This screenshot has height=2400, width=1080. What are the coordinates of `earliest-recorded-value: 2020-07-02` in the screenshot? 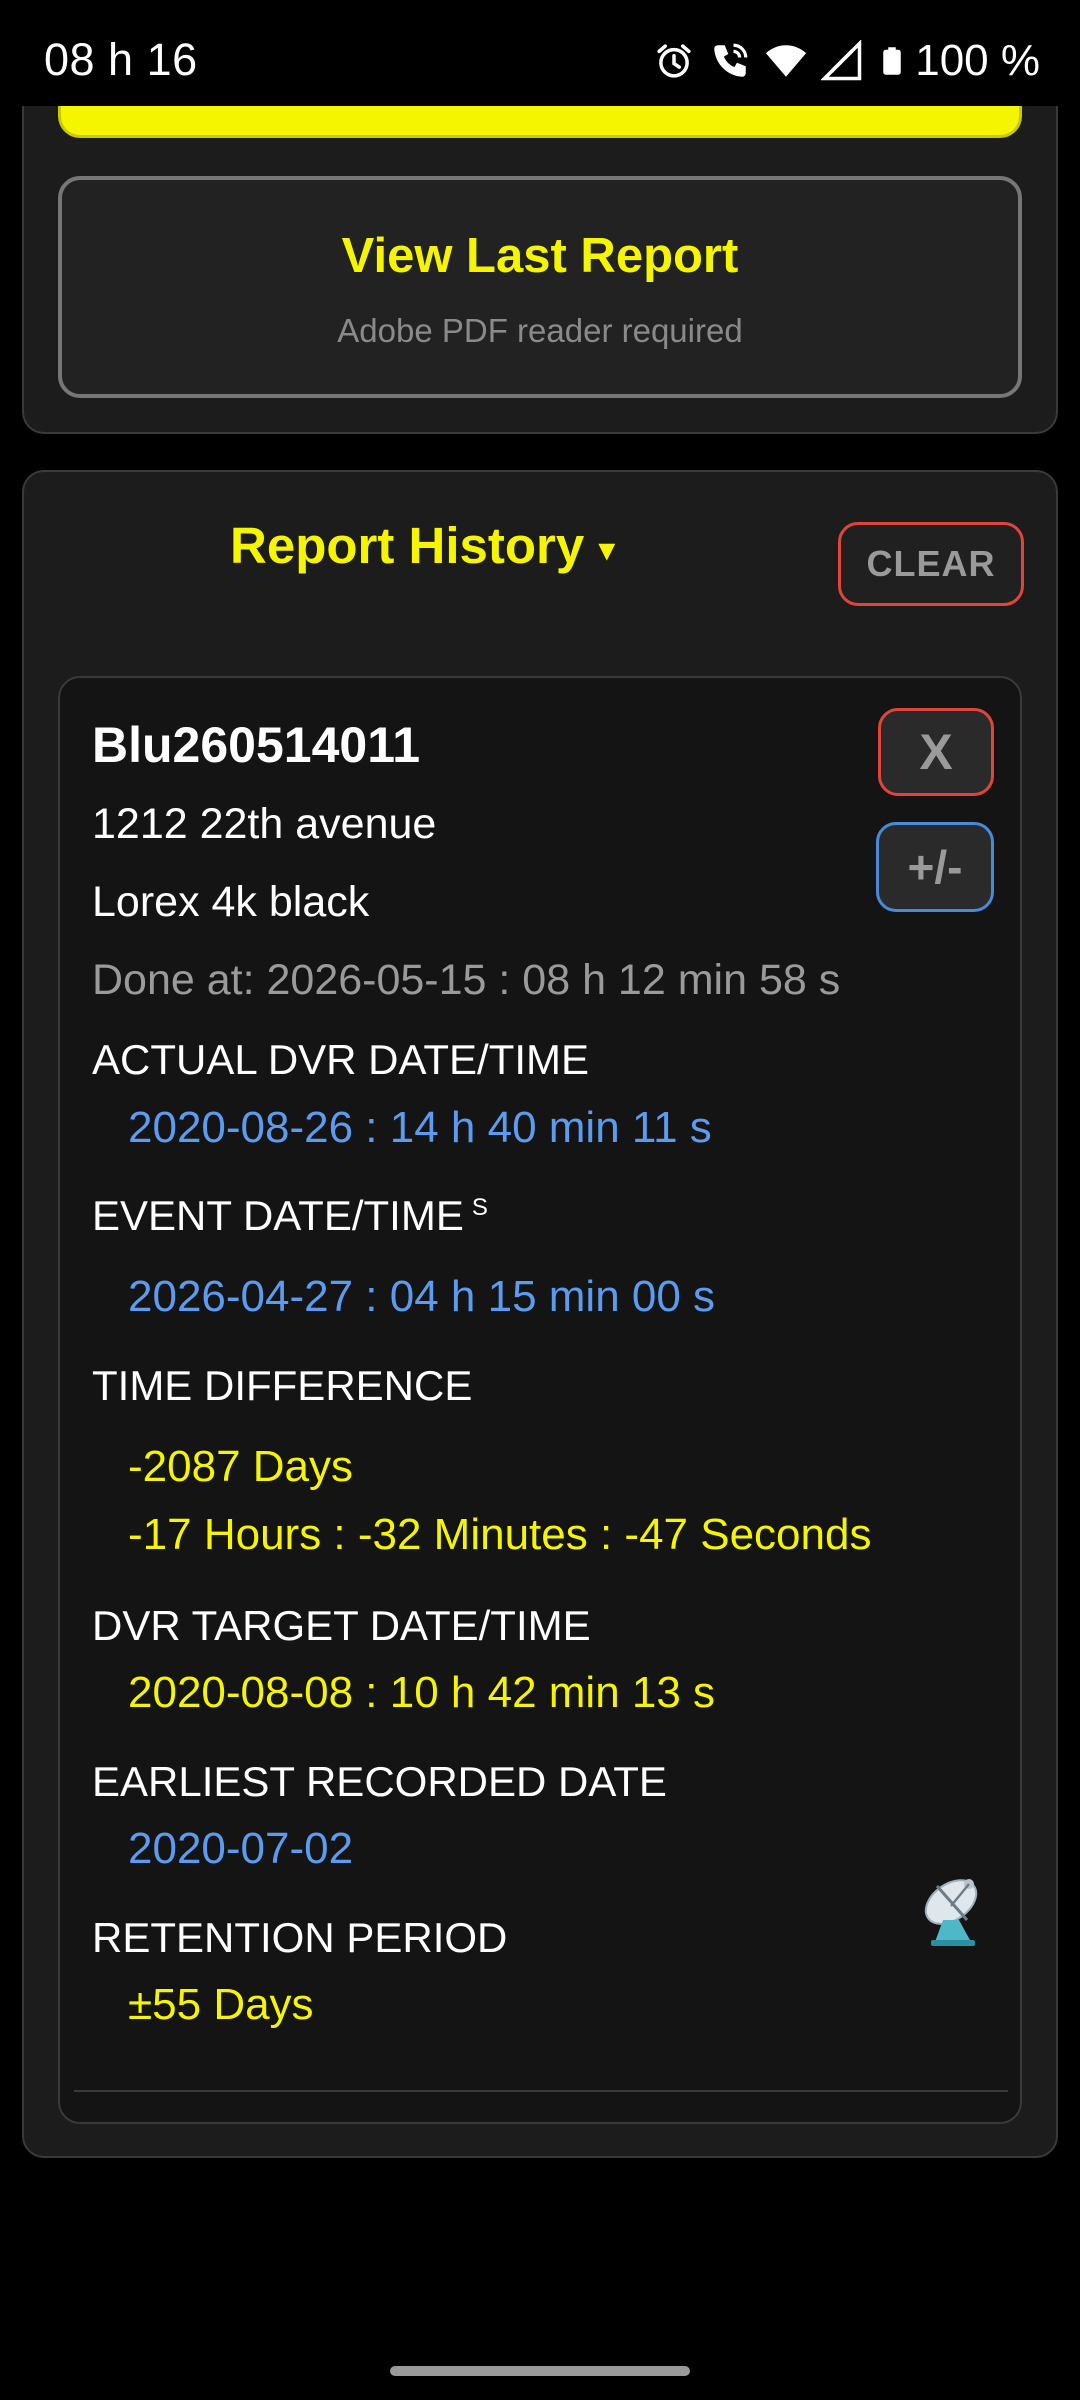 It's located at (241, 1848).